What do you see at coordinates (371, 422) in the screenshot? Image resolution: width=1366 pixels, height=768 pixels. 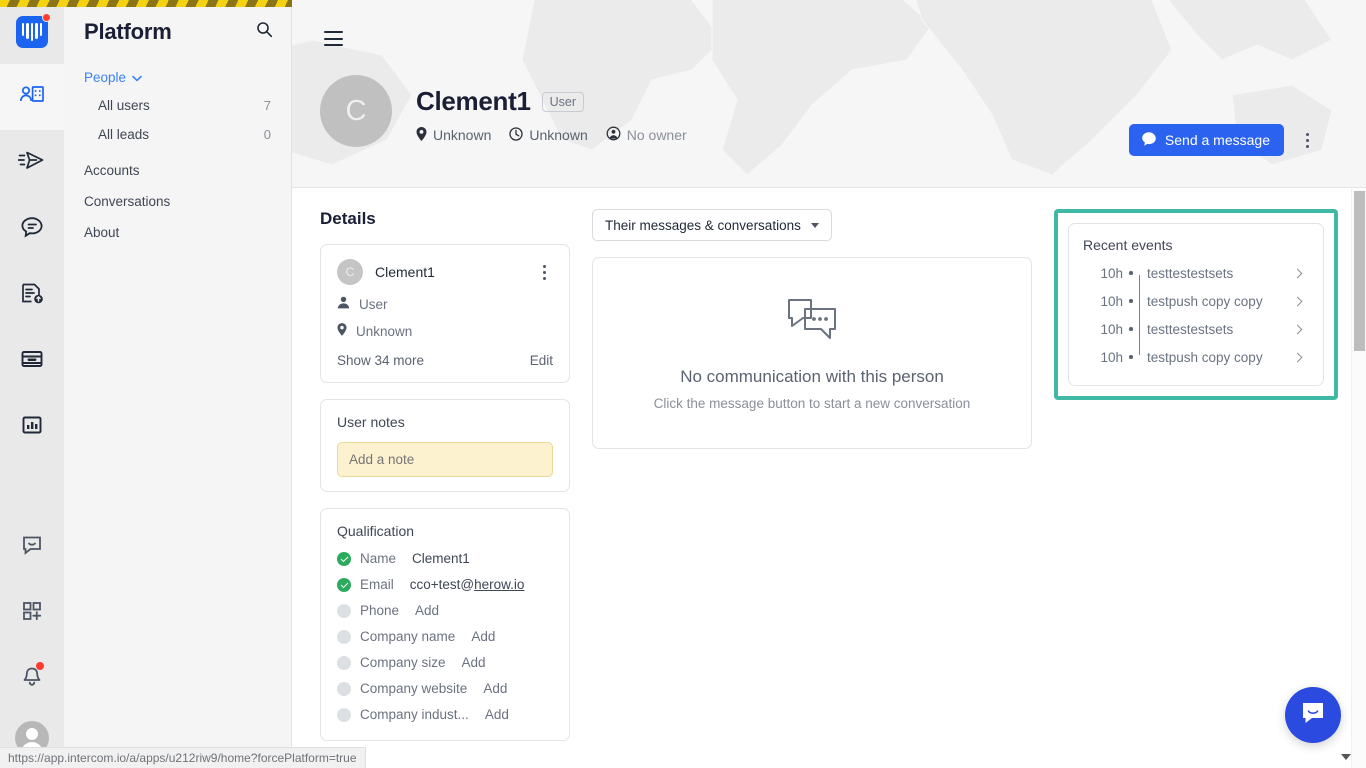 I see `user-notes-heading: User notes` at bounding box center [371, 422].